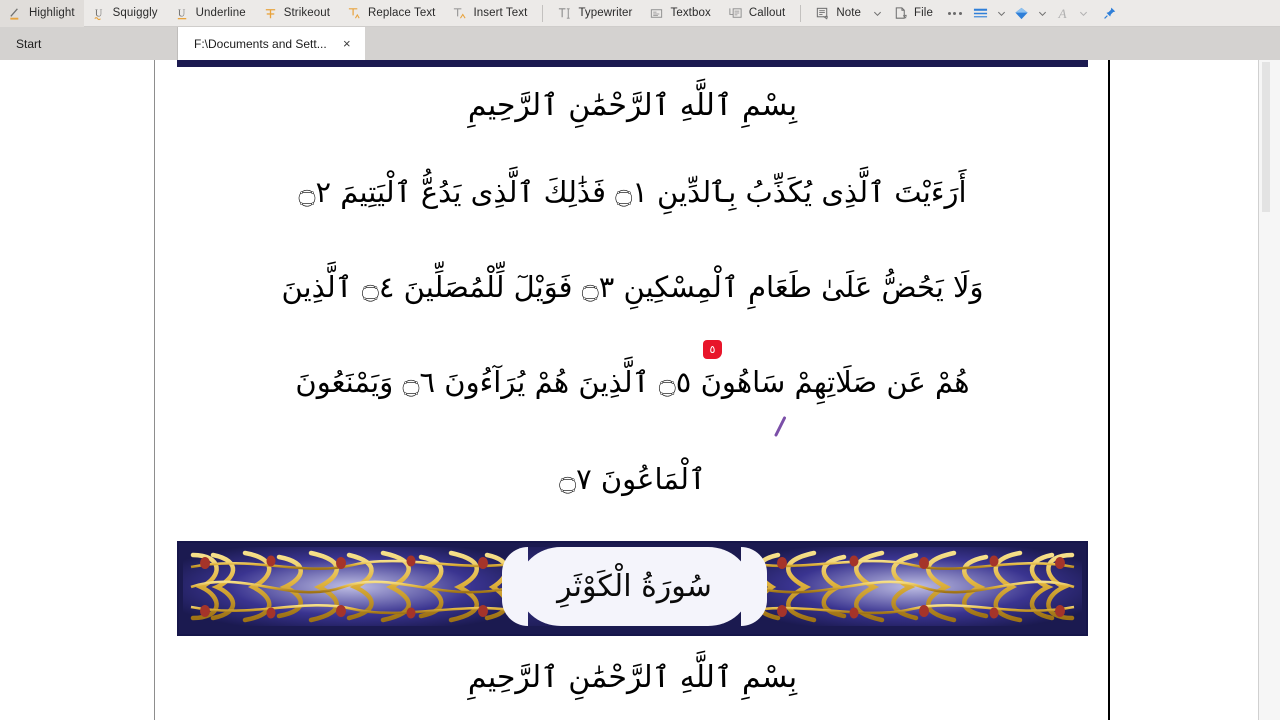  What do you see at coordinates (735, 13) in the screenshot?
I see `callout-icon` at bounding box center [735, 13].